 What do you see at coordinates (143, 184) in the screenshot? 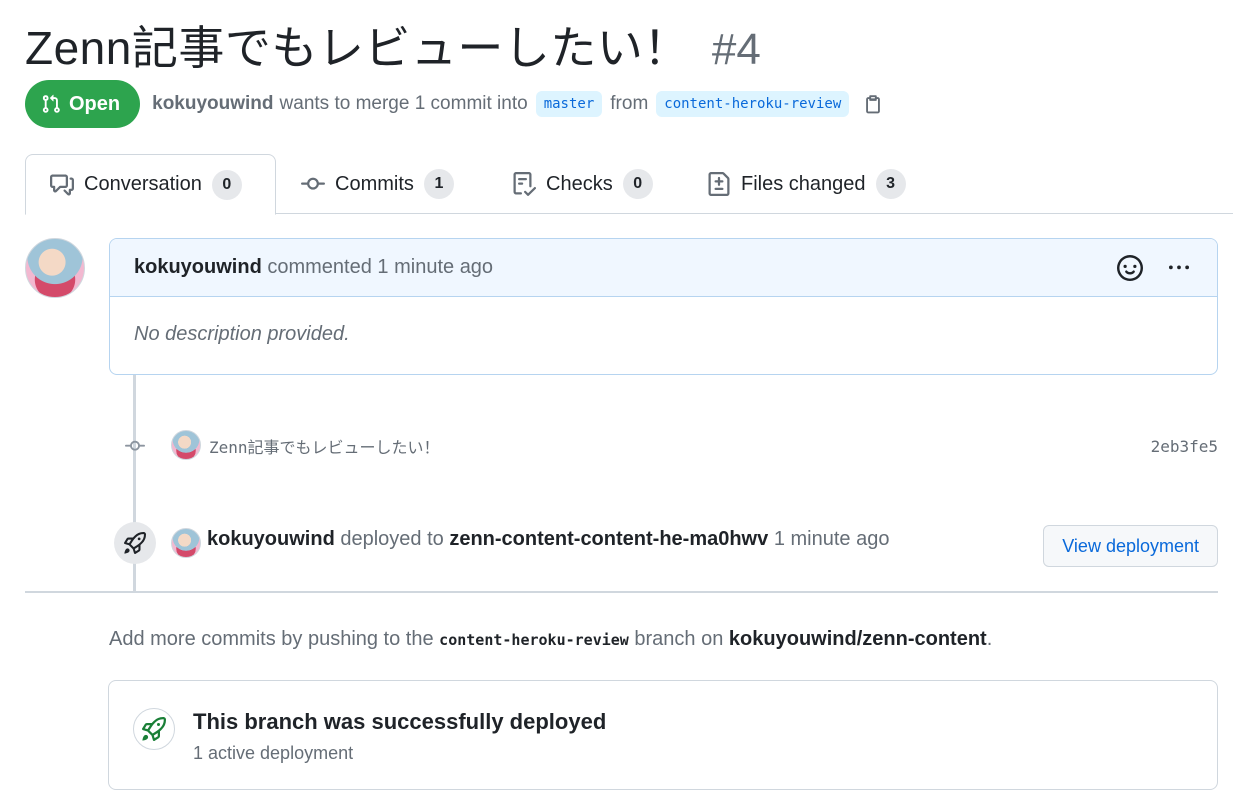
I see `tab-label: Conversation` at bounding box center [143, 184].